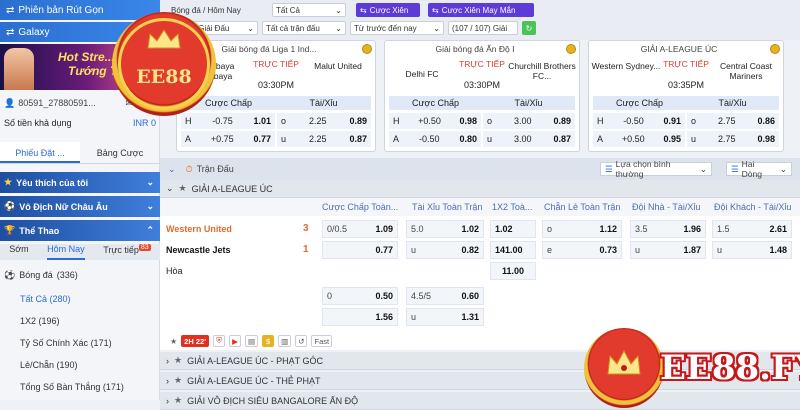  I want to click on collapse-icon: ⌄, so click(172, 169).